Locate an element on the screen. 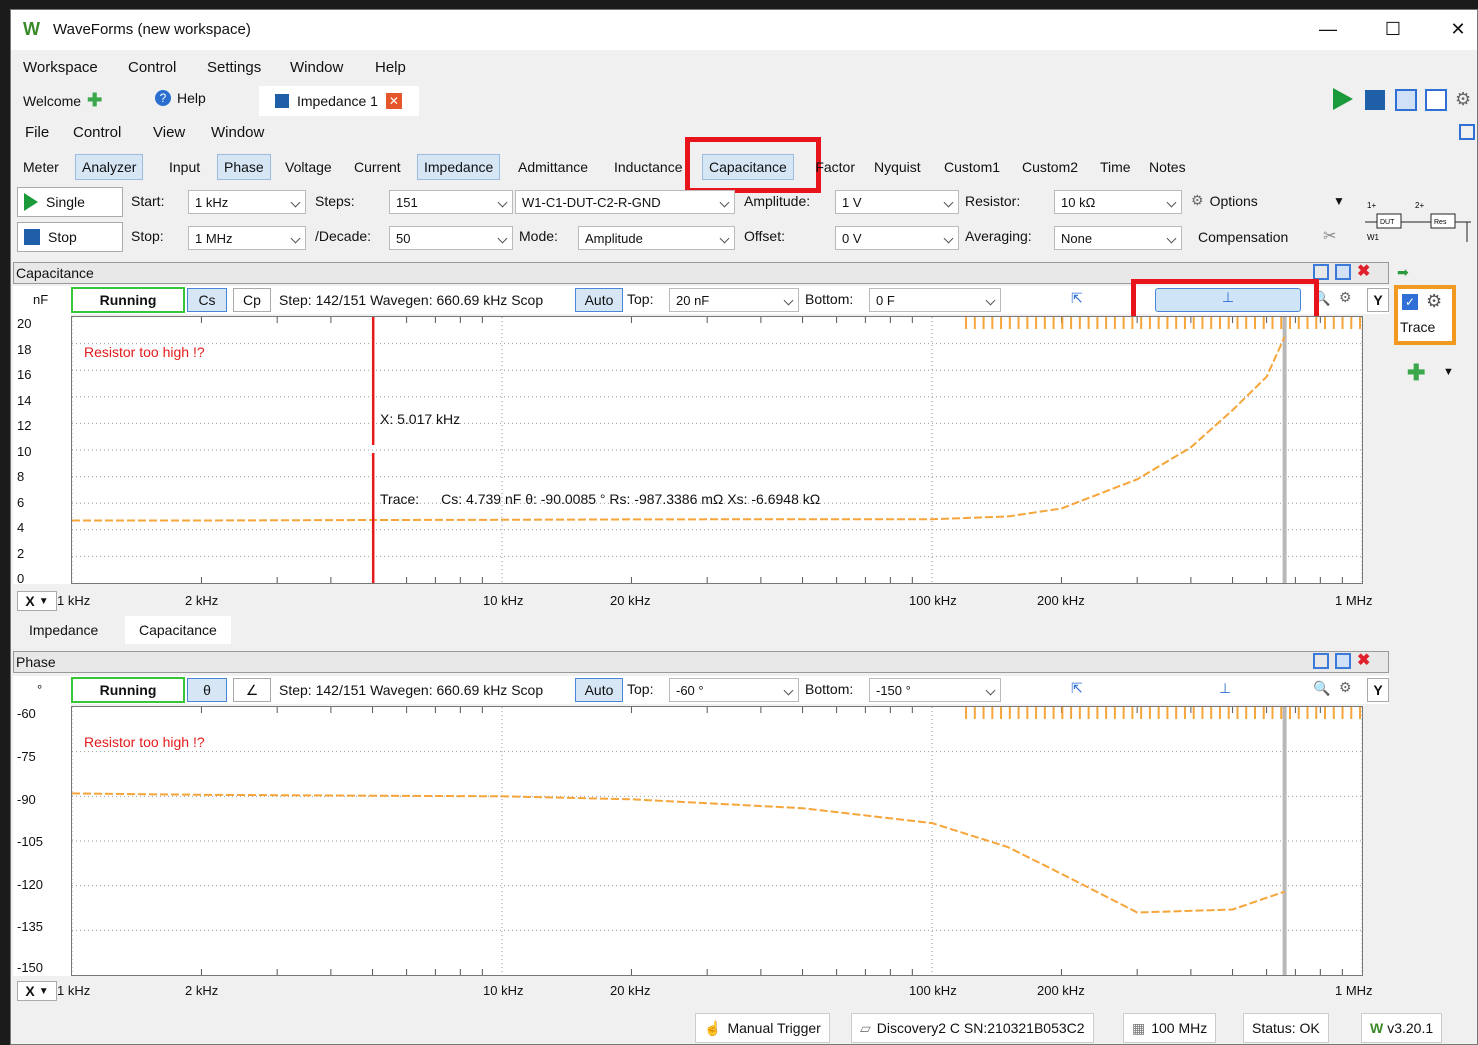  trace-checkbox: ✓ is located at coordinates (1410, 302).